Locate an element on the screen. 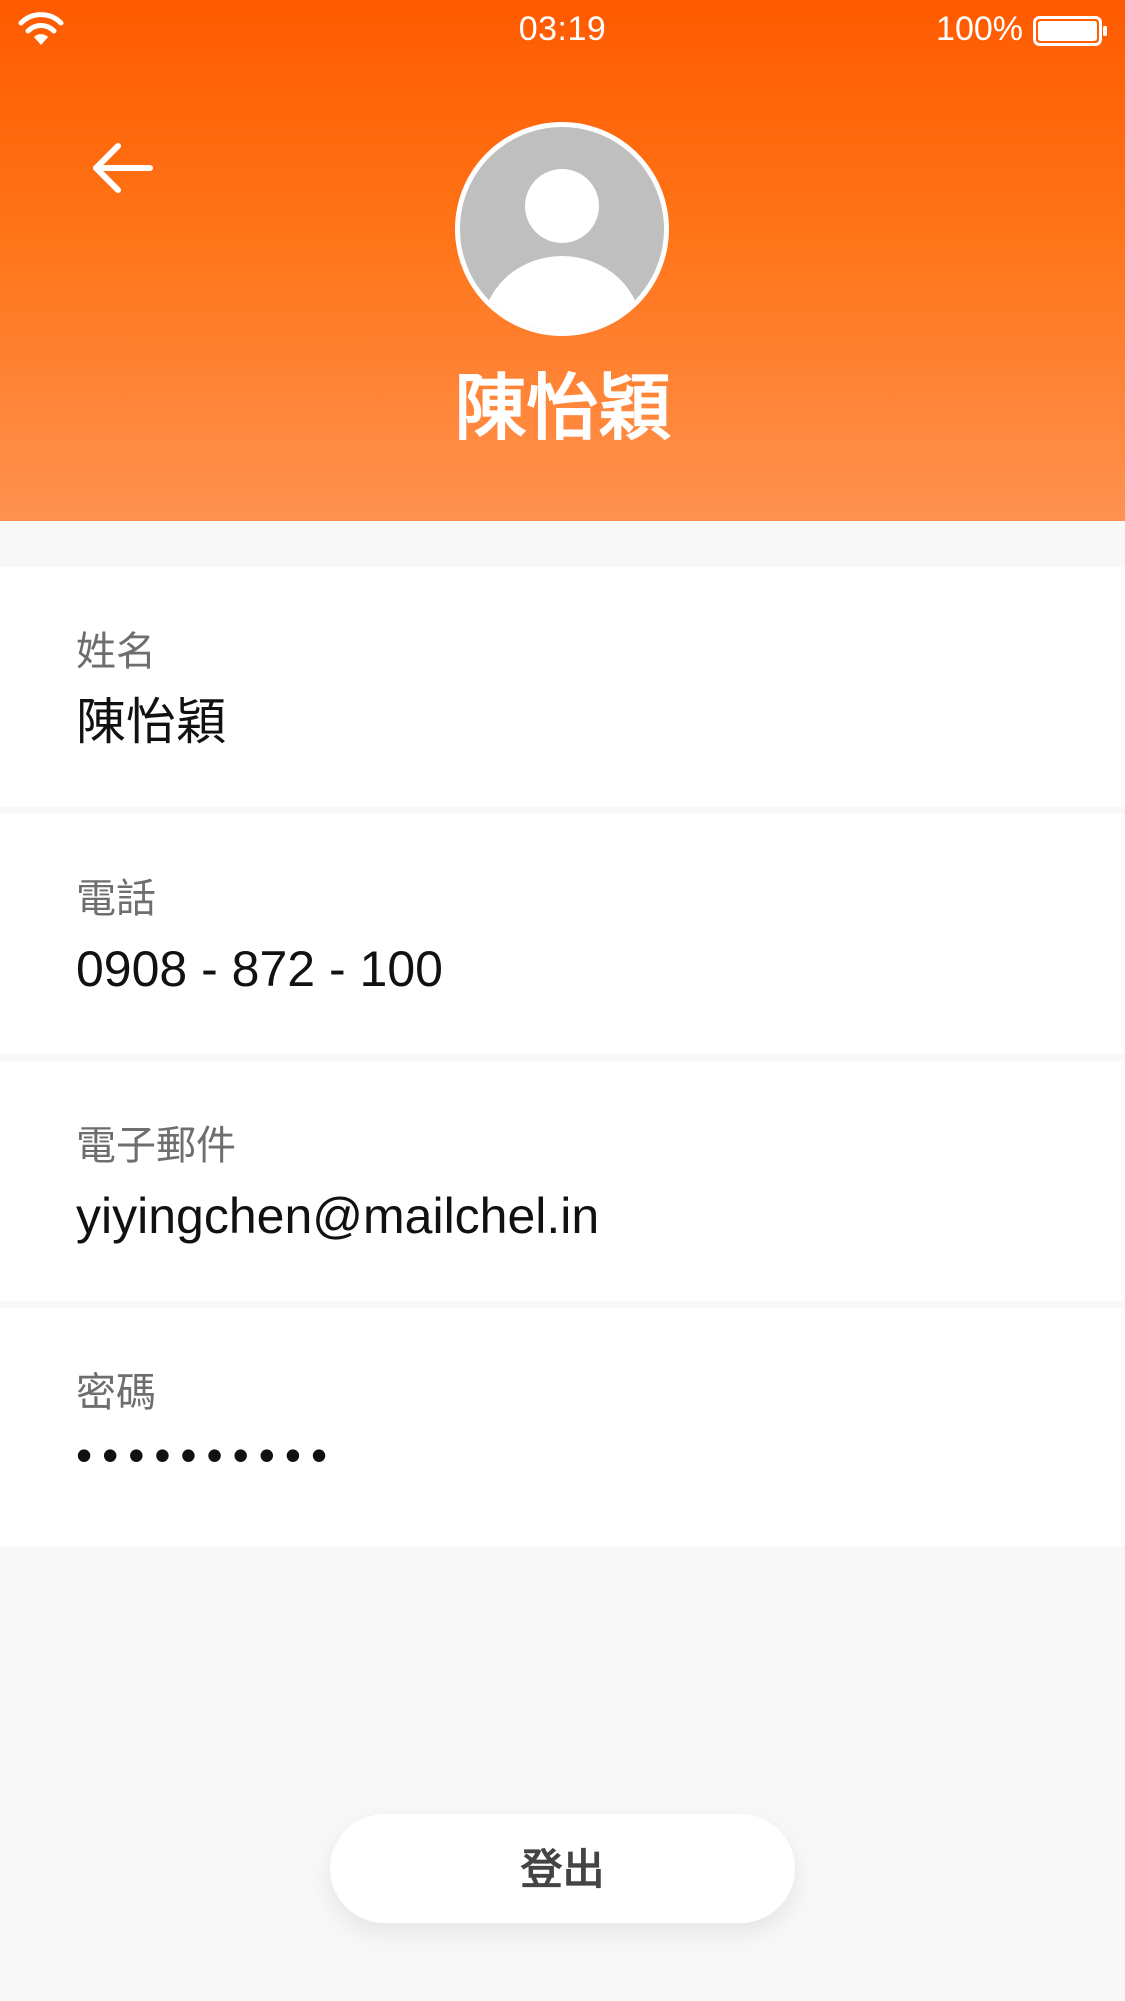 The height and width of the screenshot is (2001, 1125). back-button is located at coordinates (124, 170).